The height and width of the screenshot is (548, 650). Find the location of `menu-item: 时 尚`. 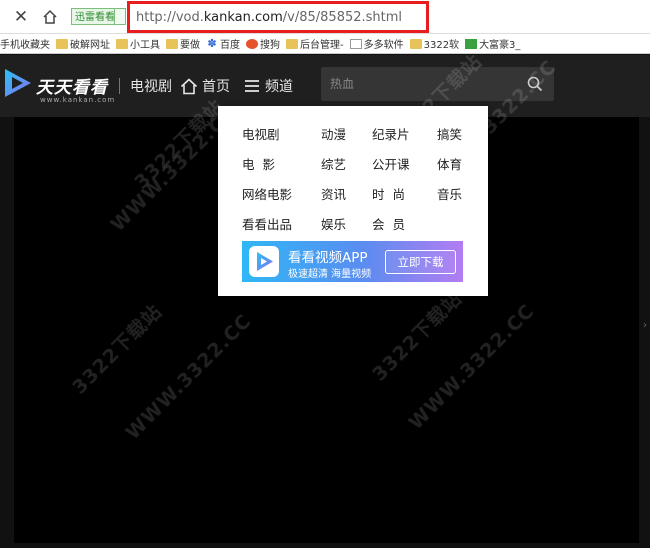

menu-item: 时 尚 is located at coordinates (388, 193).